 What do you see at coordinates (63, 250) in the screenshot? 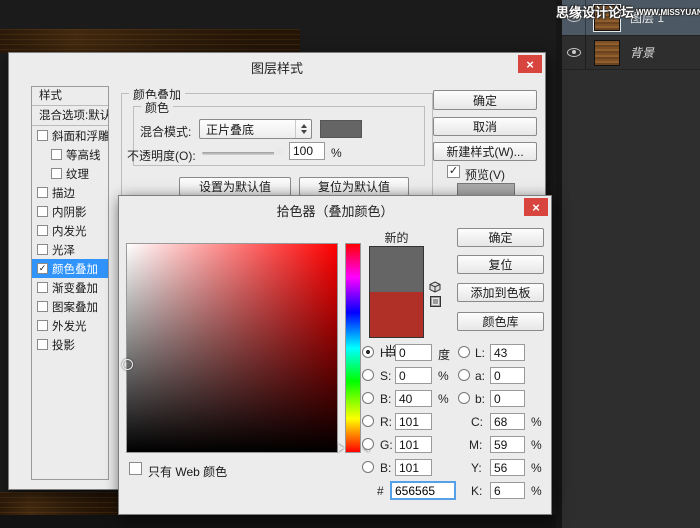
I see `sidebar-item-label: 光泽` at bounding box center [63, 250].